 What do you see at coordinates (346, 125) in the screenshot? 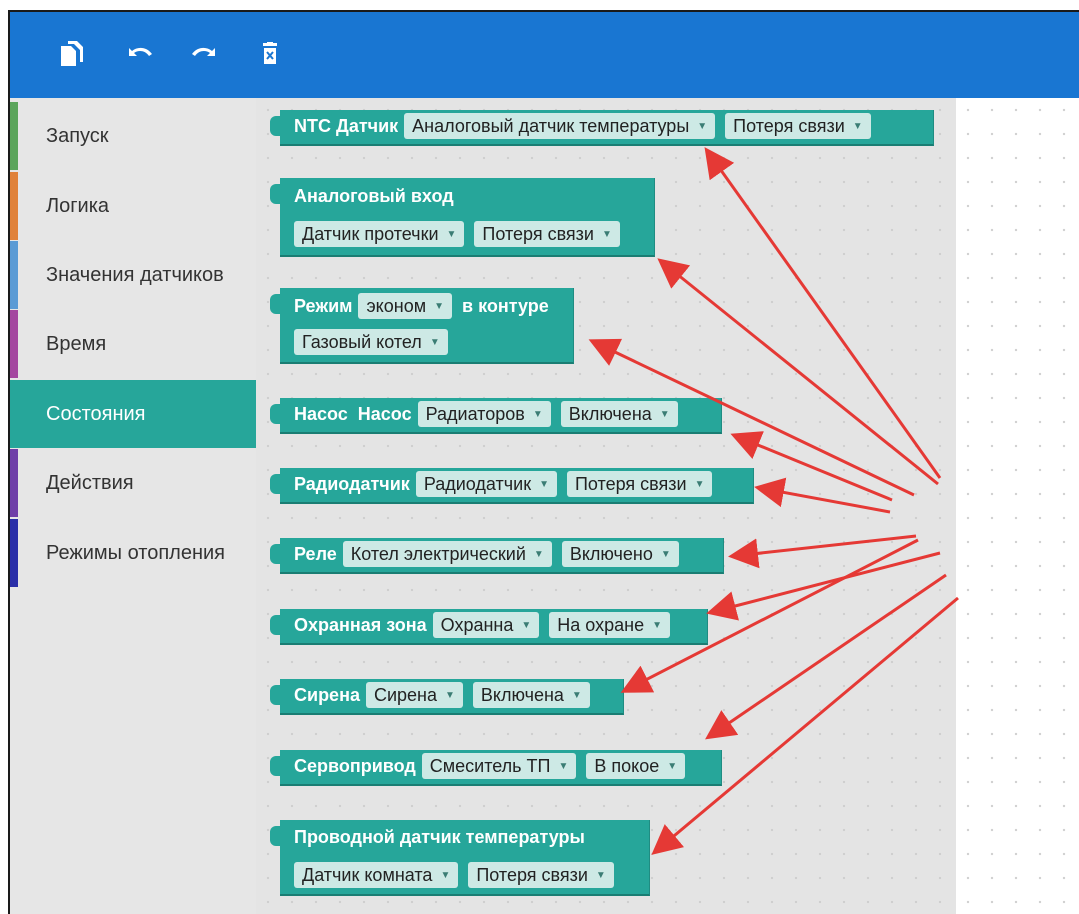
I see `block-title: NTC Датчик` at bounding box center [346, 125].